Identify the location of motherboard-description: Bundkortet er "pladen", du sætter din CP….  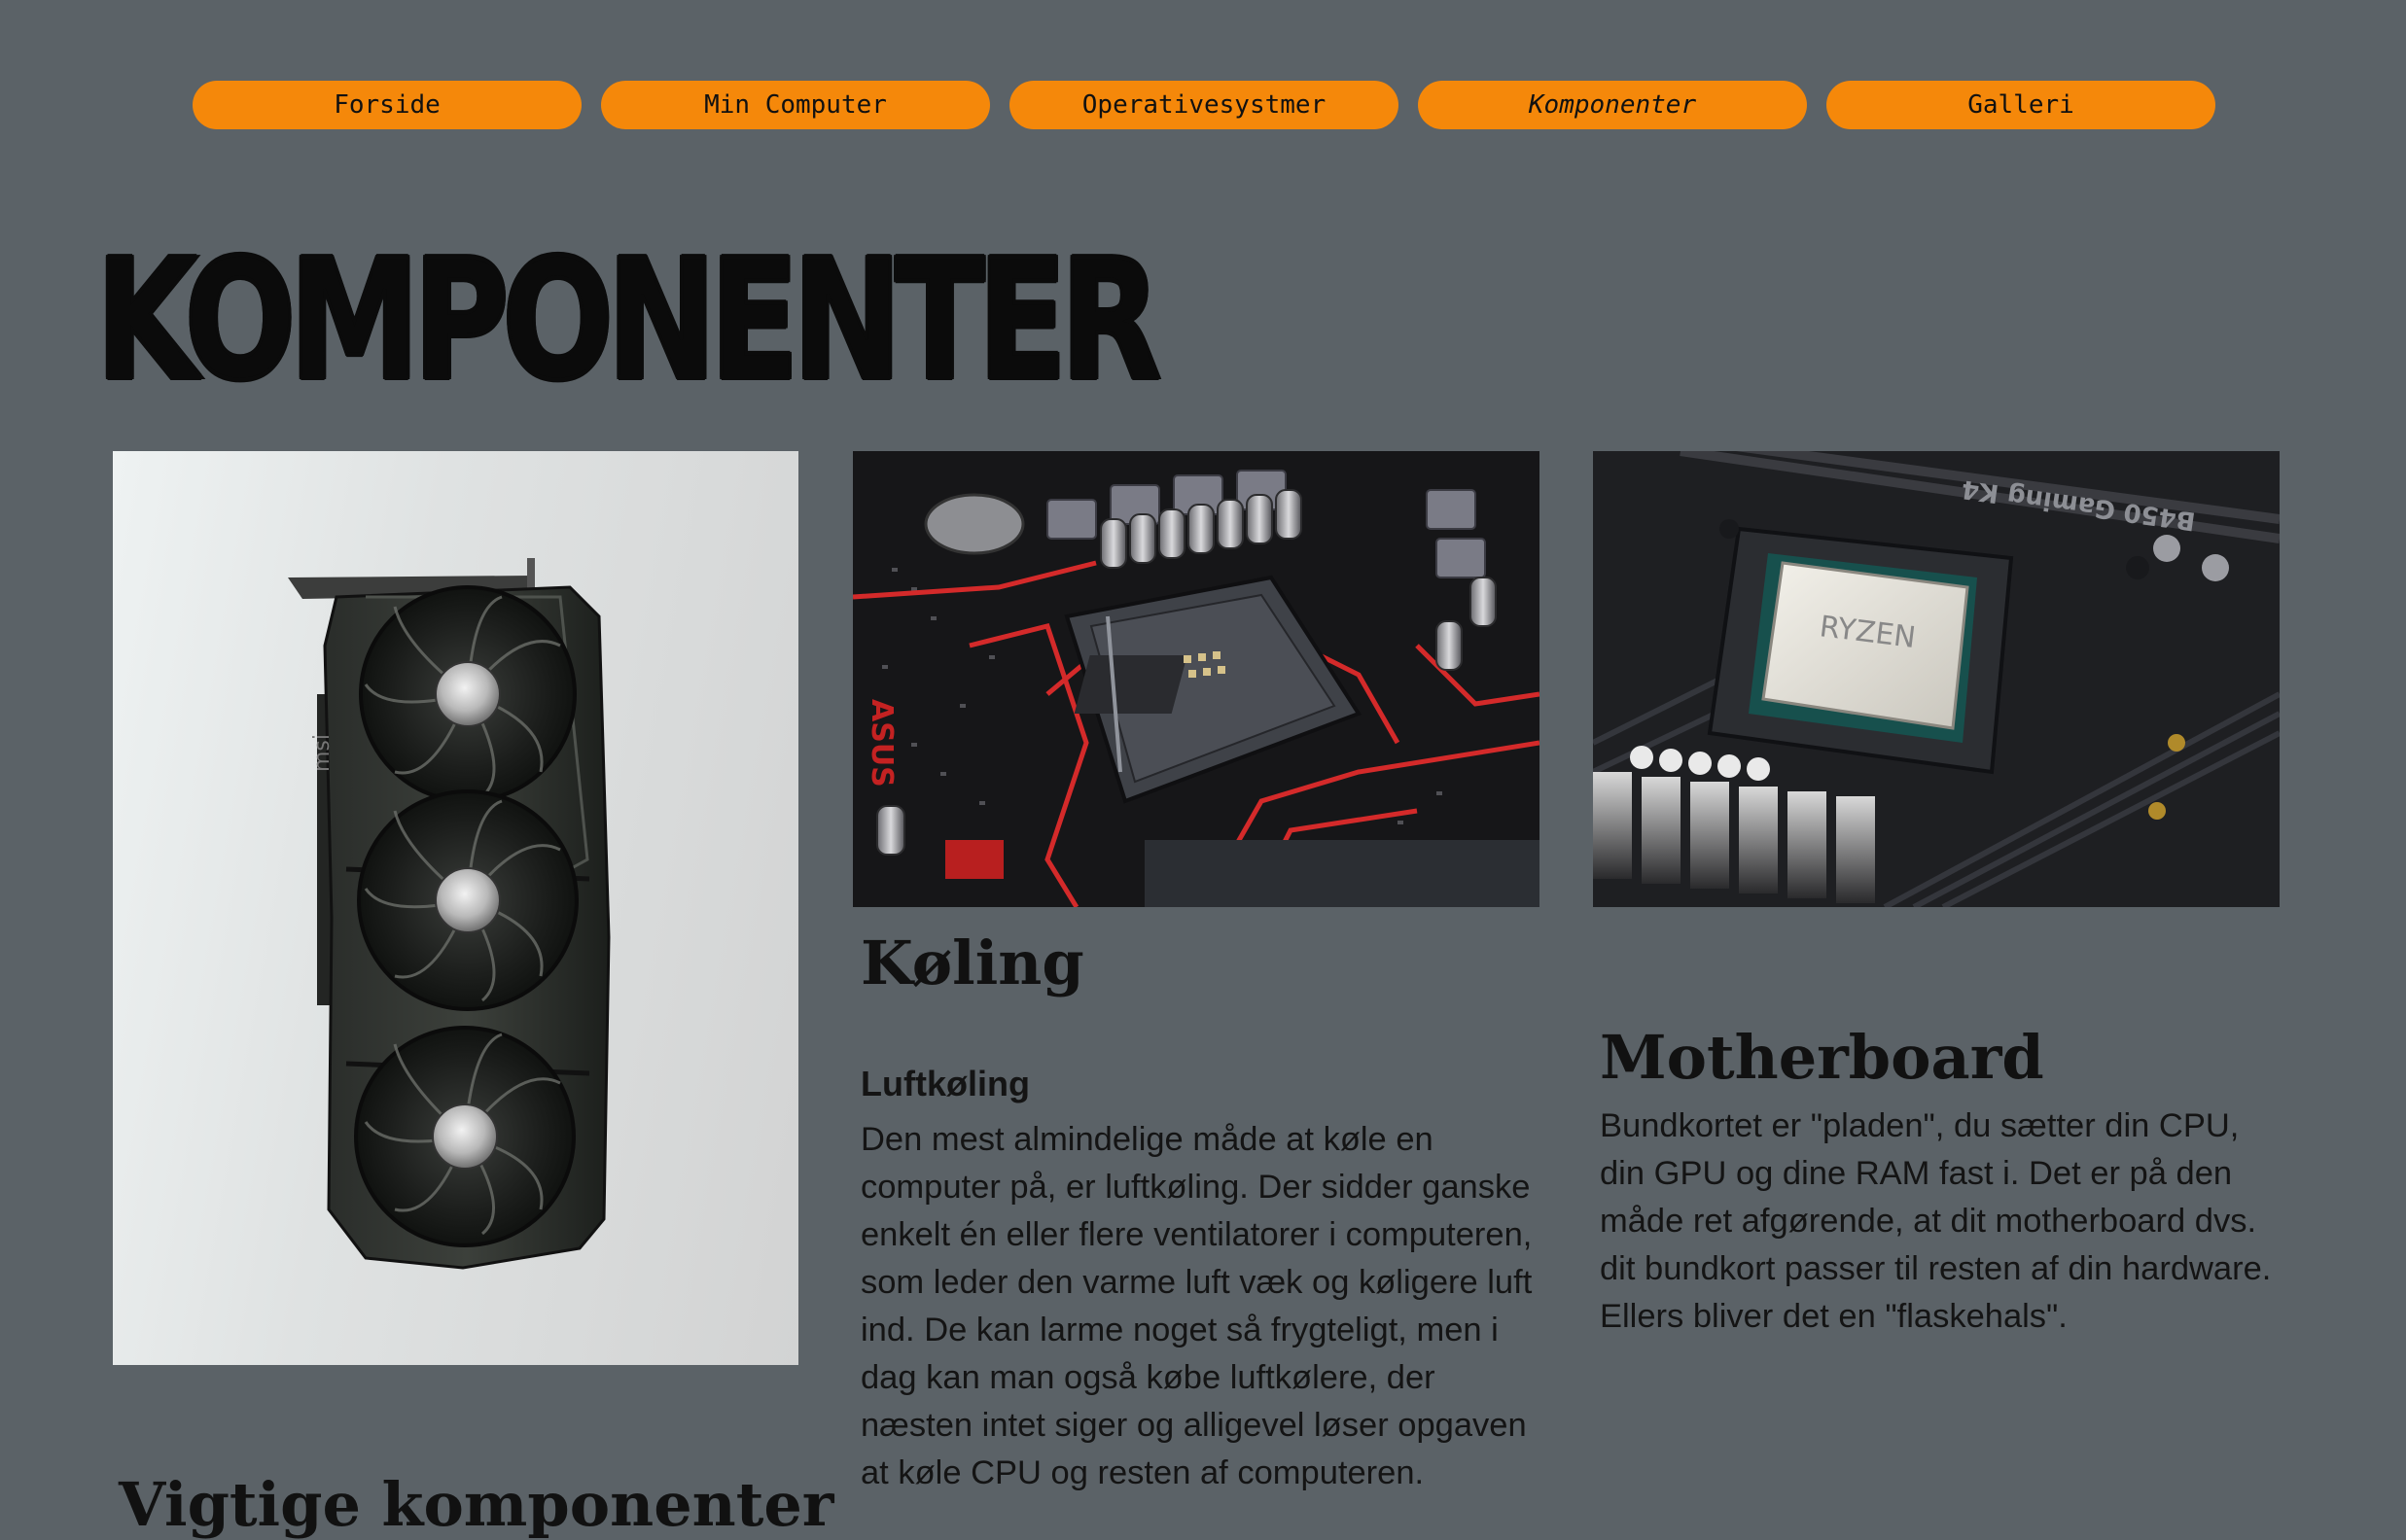
(1936, 1221).